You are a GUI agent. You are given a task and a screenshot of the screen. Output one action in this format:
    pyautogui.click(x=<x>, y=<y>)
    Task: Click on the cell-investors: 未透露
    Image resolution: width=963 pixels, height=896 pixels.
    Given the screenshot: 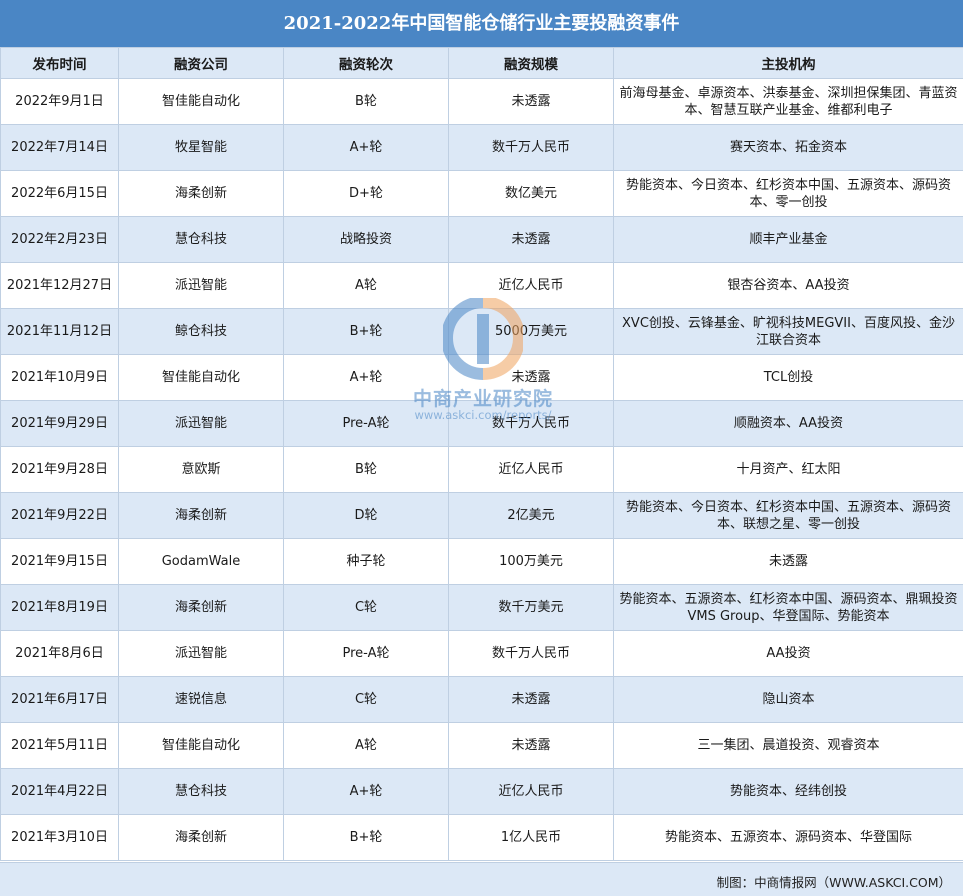 What is the action you would take?
    pyautogui.click(x=788, y=562)
    